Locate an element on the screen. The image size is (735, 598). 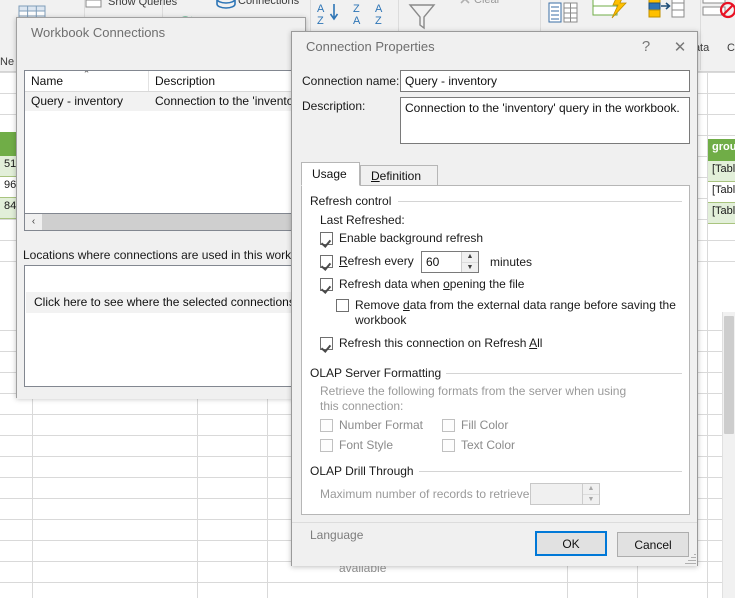
scrollbar-thumb is located at coordinates (729, 375).